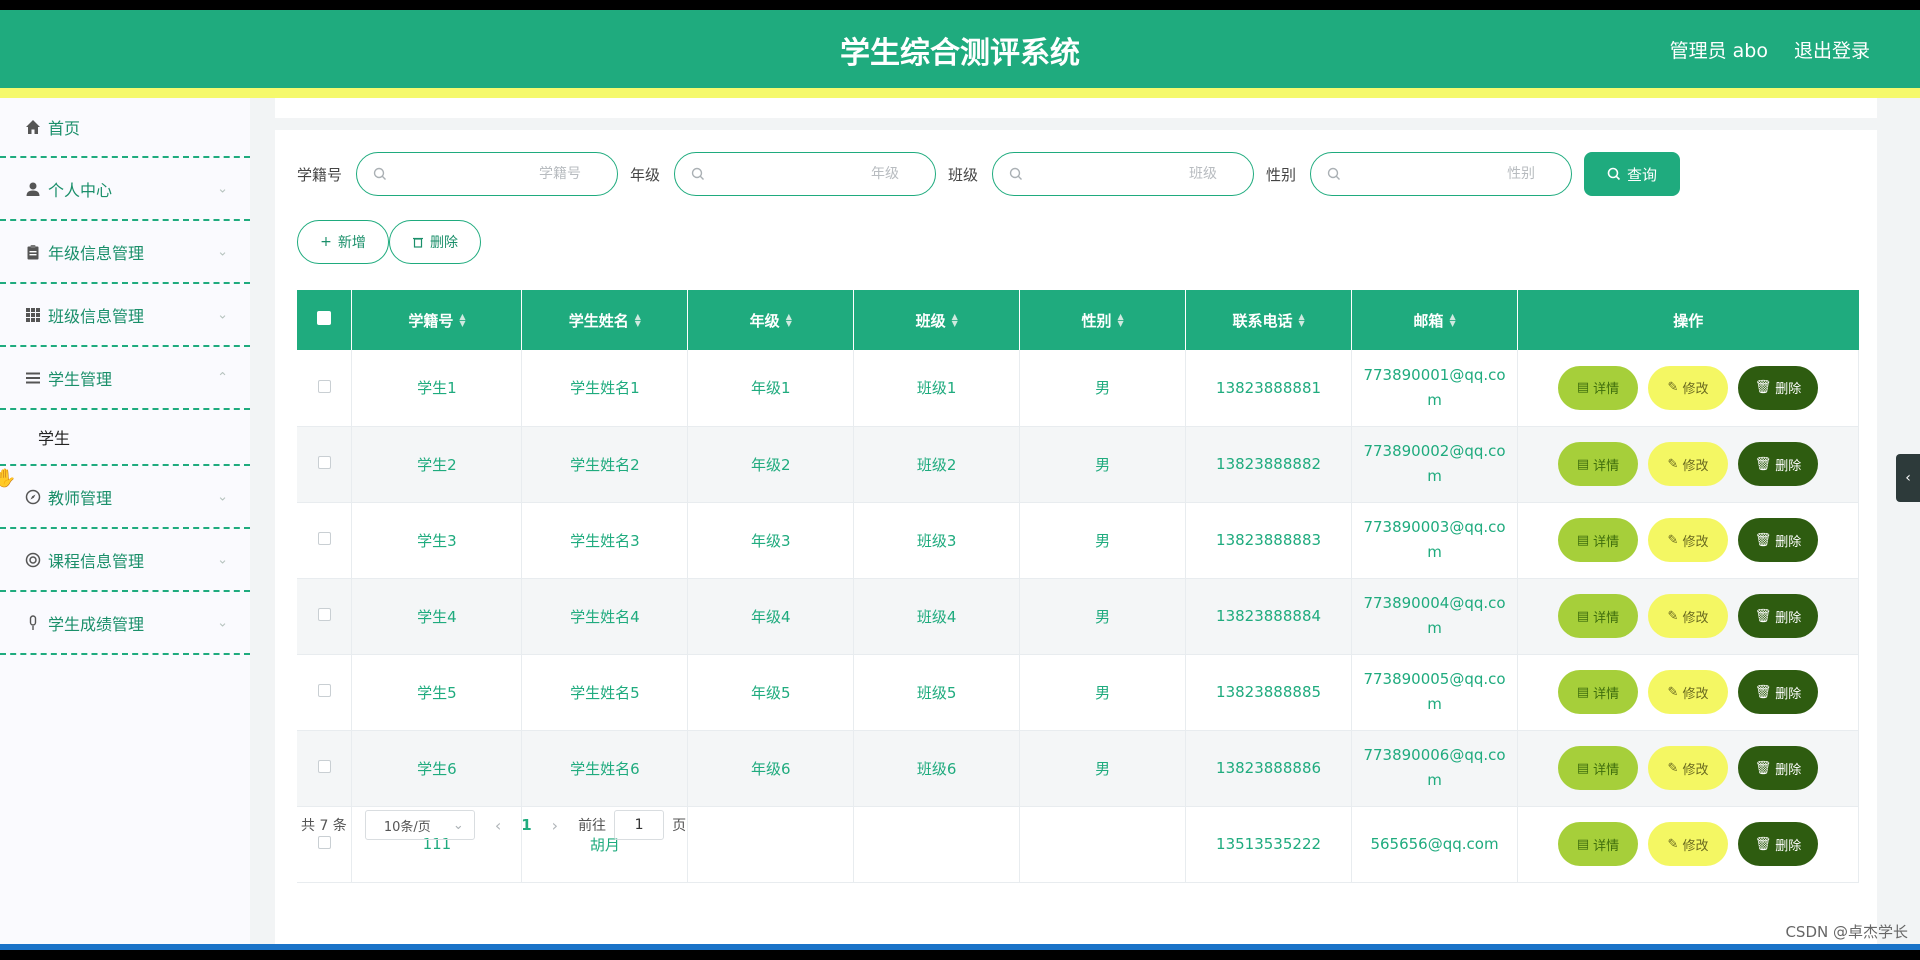 The image size is (1920, 960). Describe the element at coordinates (1832, 49) in the screenshot. I see `logout-button: 退出登录` at that location.